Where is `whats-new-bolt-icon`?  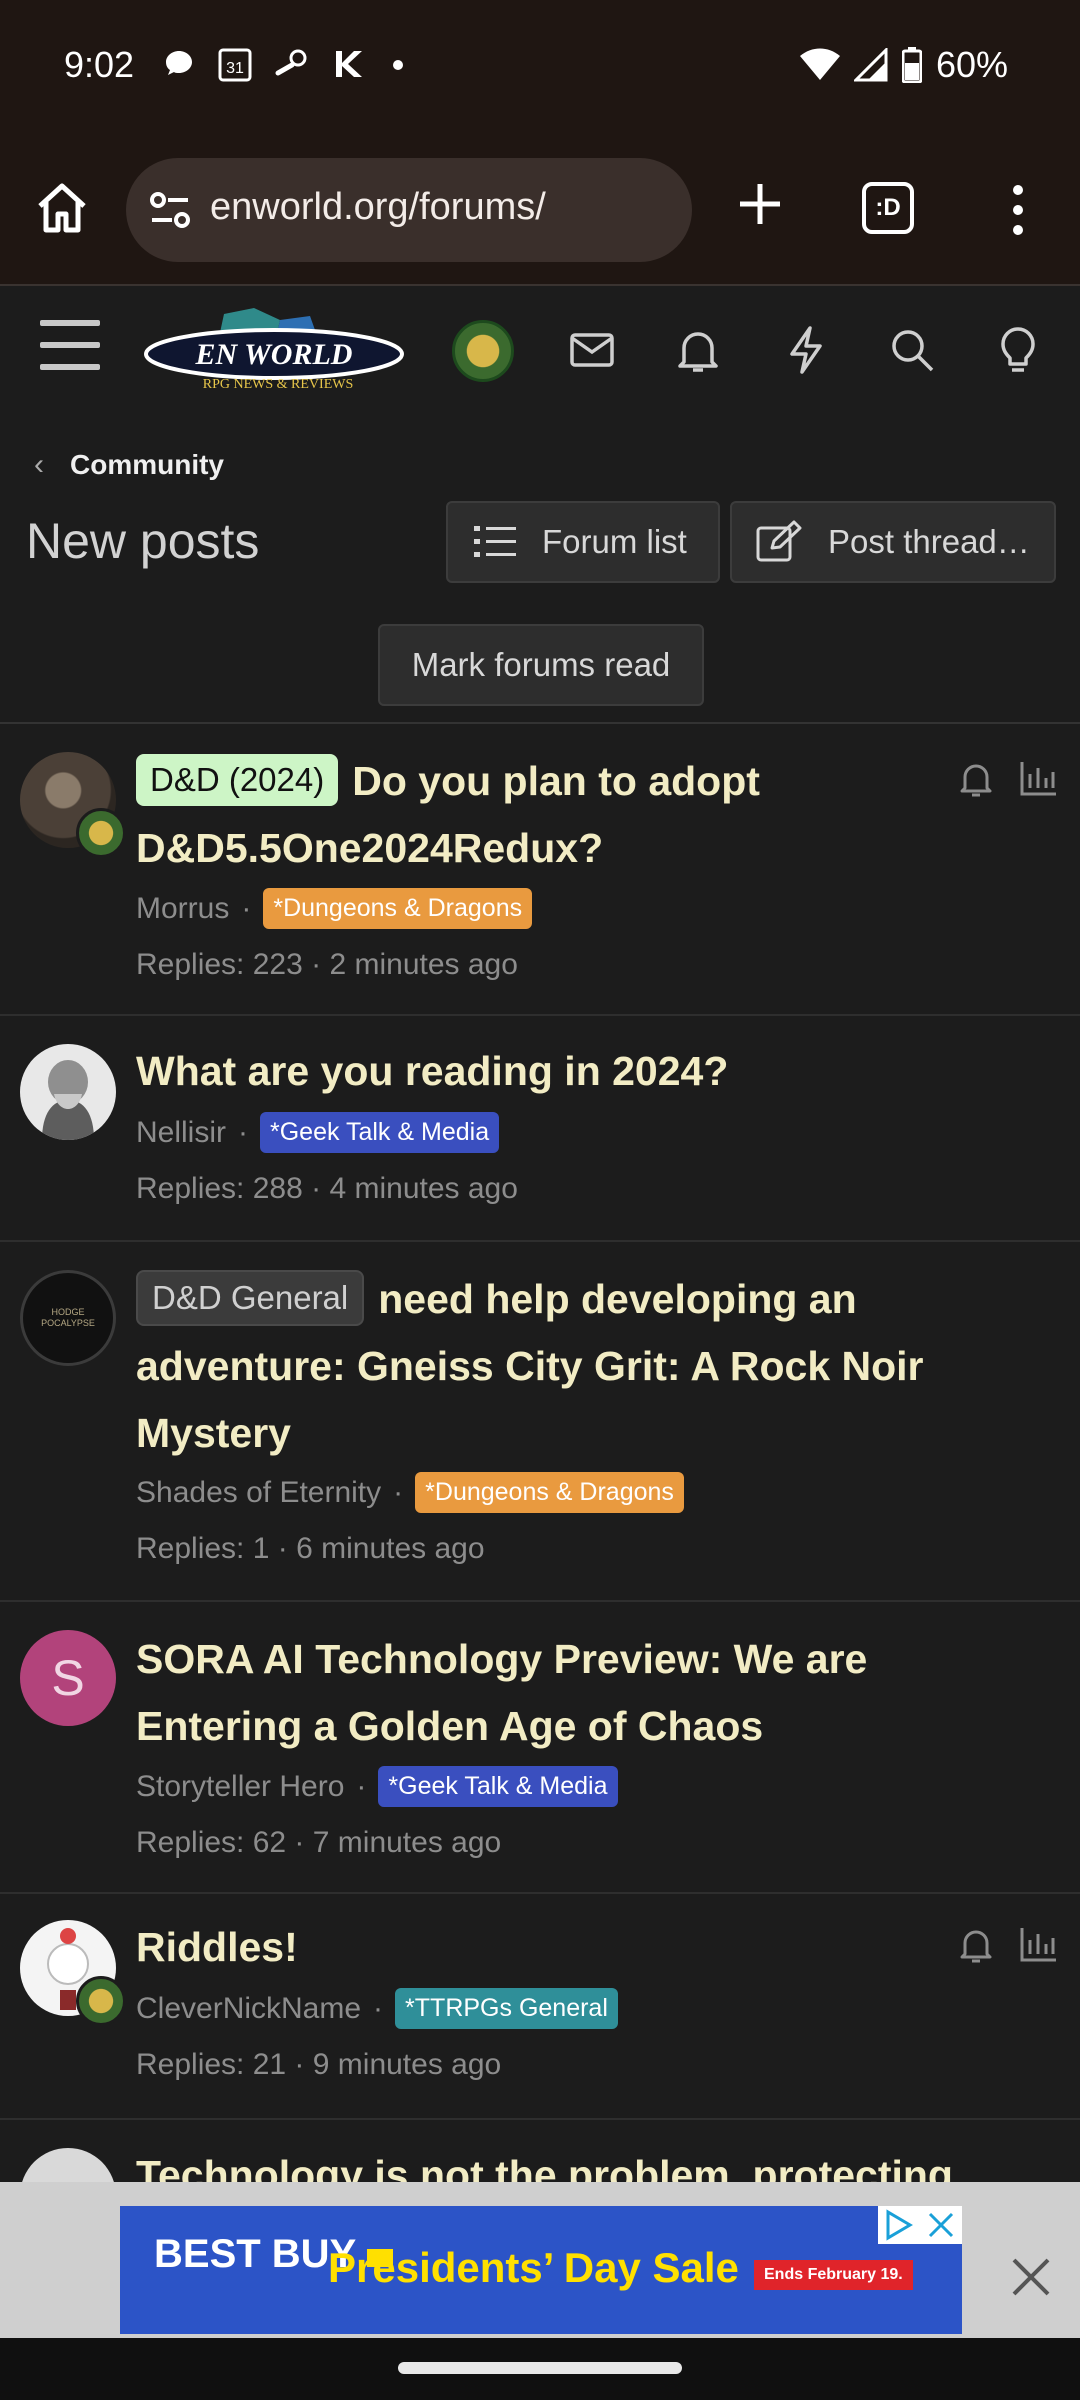 whats-new-bolt-icon is located at coordinates (806, 350).